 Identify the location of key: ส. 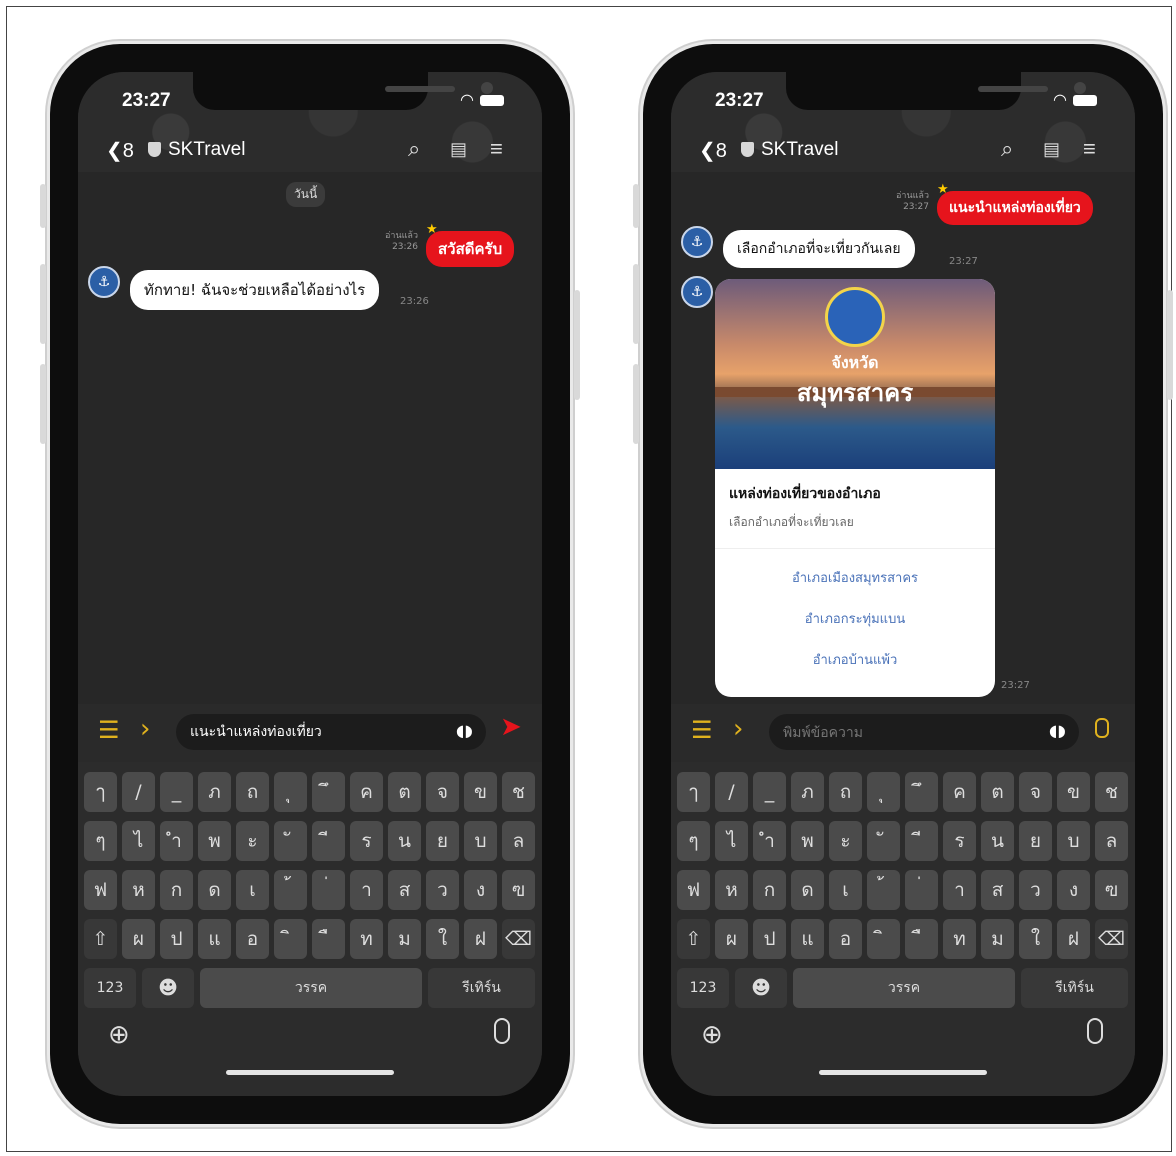
(404, 890).